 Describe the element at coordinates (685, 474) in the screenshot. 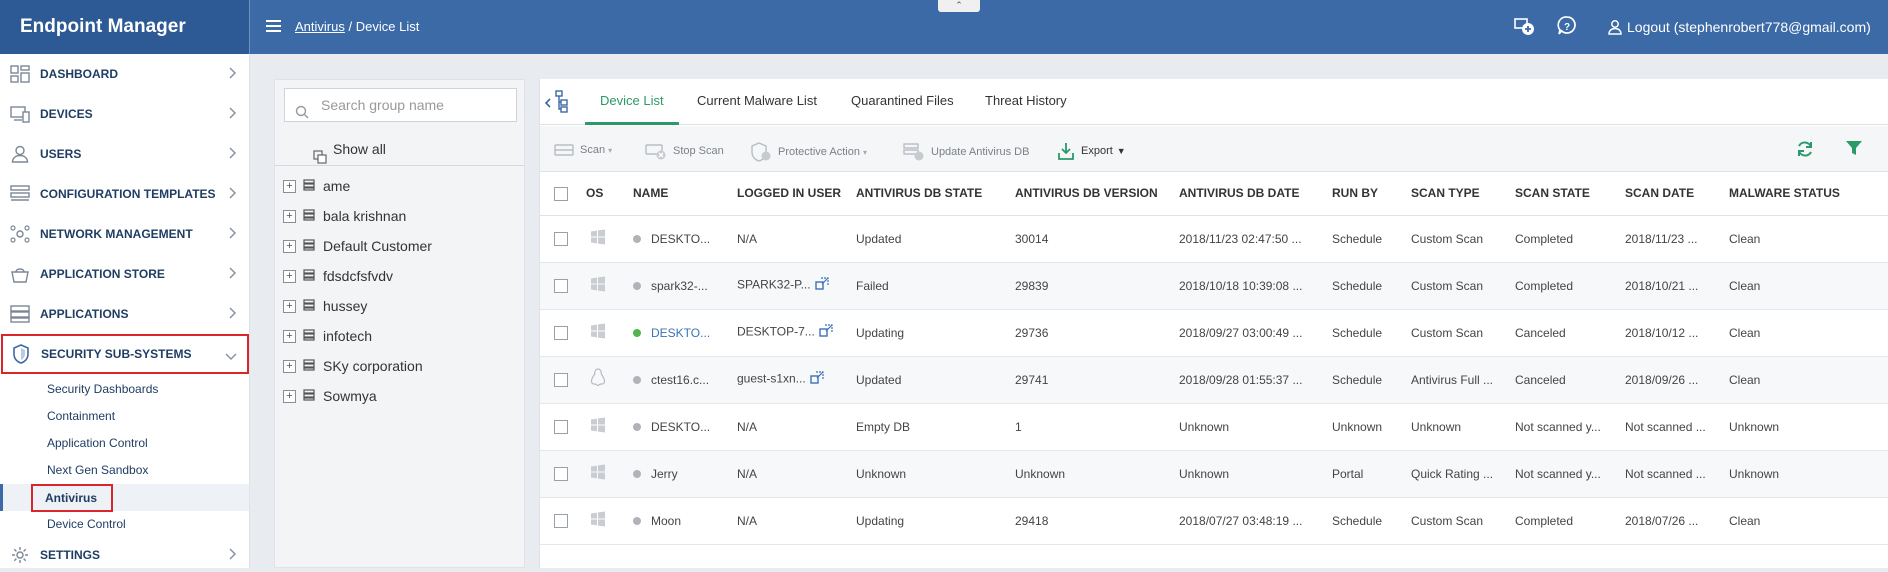

I see `device-name-cell: Jerry` at that location.